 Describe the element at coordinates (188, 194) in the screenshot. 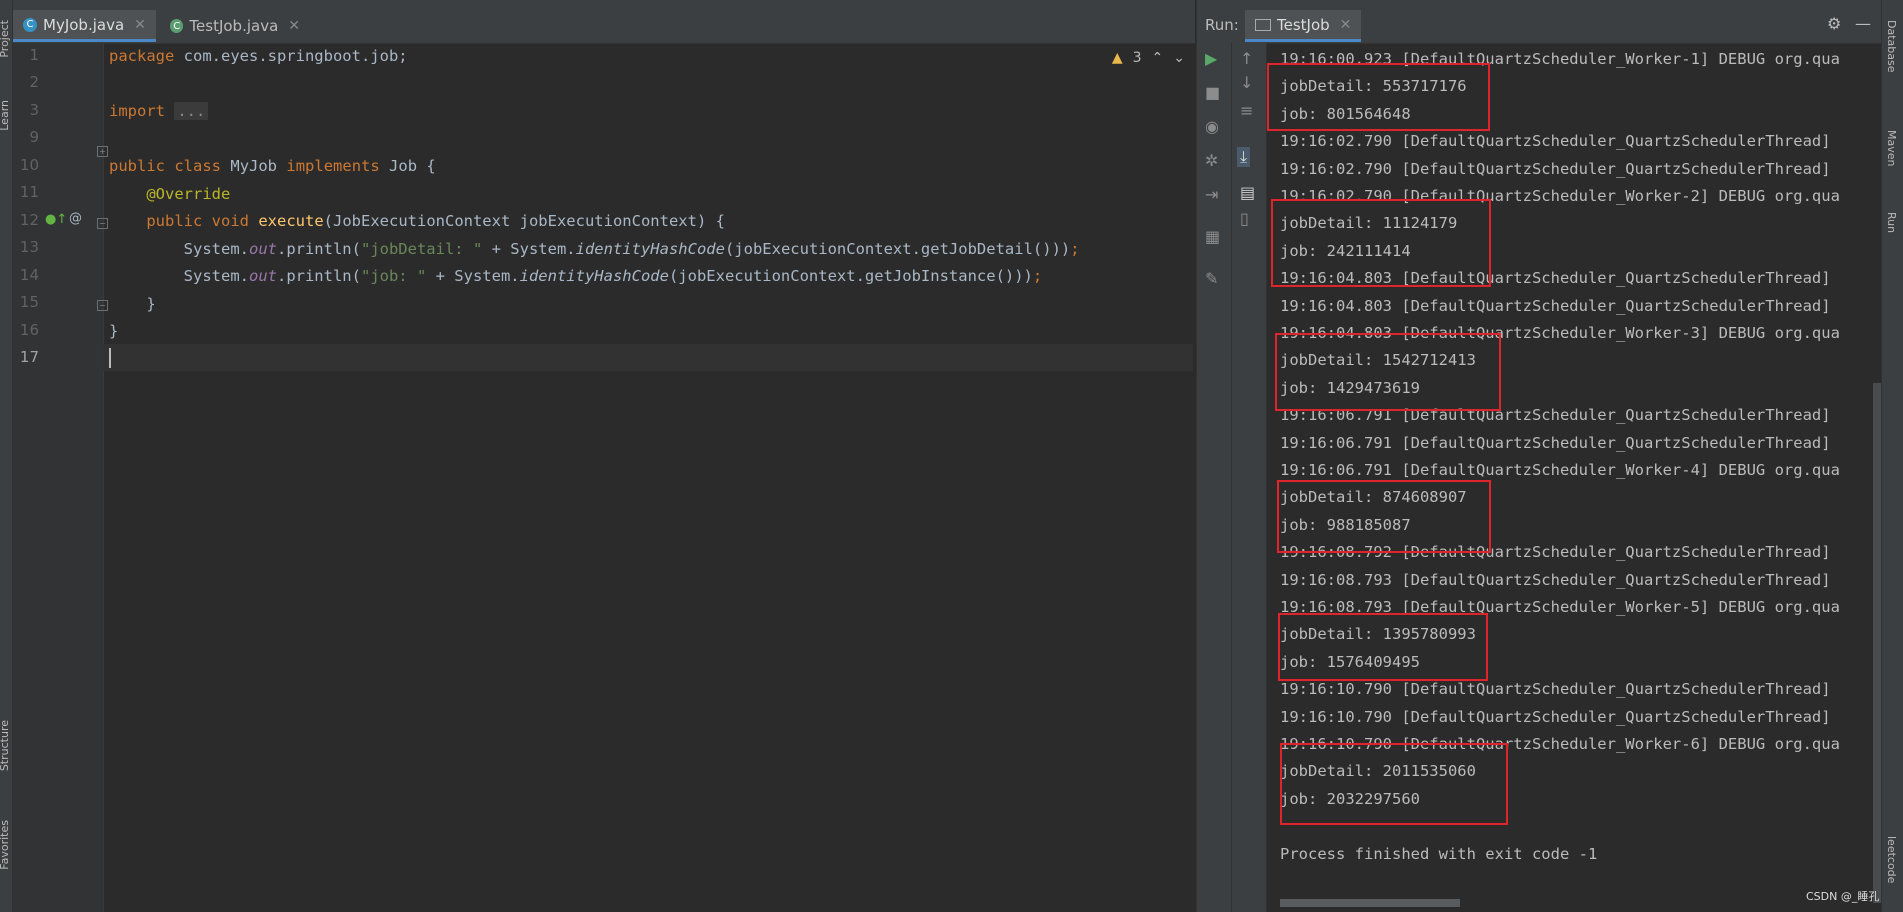

I see `code-line-11: @Override` at that location.